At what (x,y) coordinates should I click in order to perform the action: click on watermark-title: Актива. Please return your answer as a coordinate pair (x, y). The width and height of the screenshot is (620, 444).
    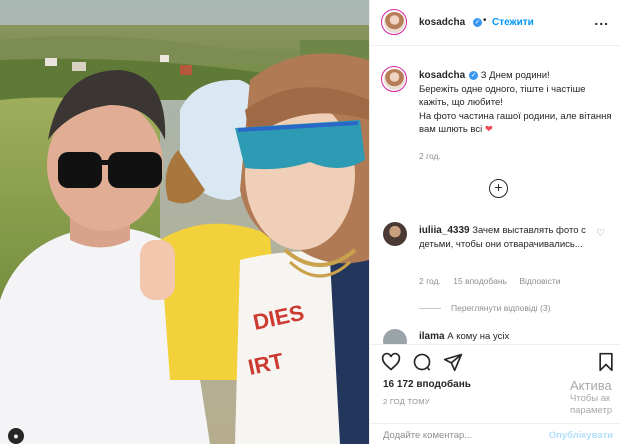
    Looking at the image, I should click on (591, 385).